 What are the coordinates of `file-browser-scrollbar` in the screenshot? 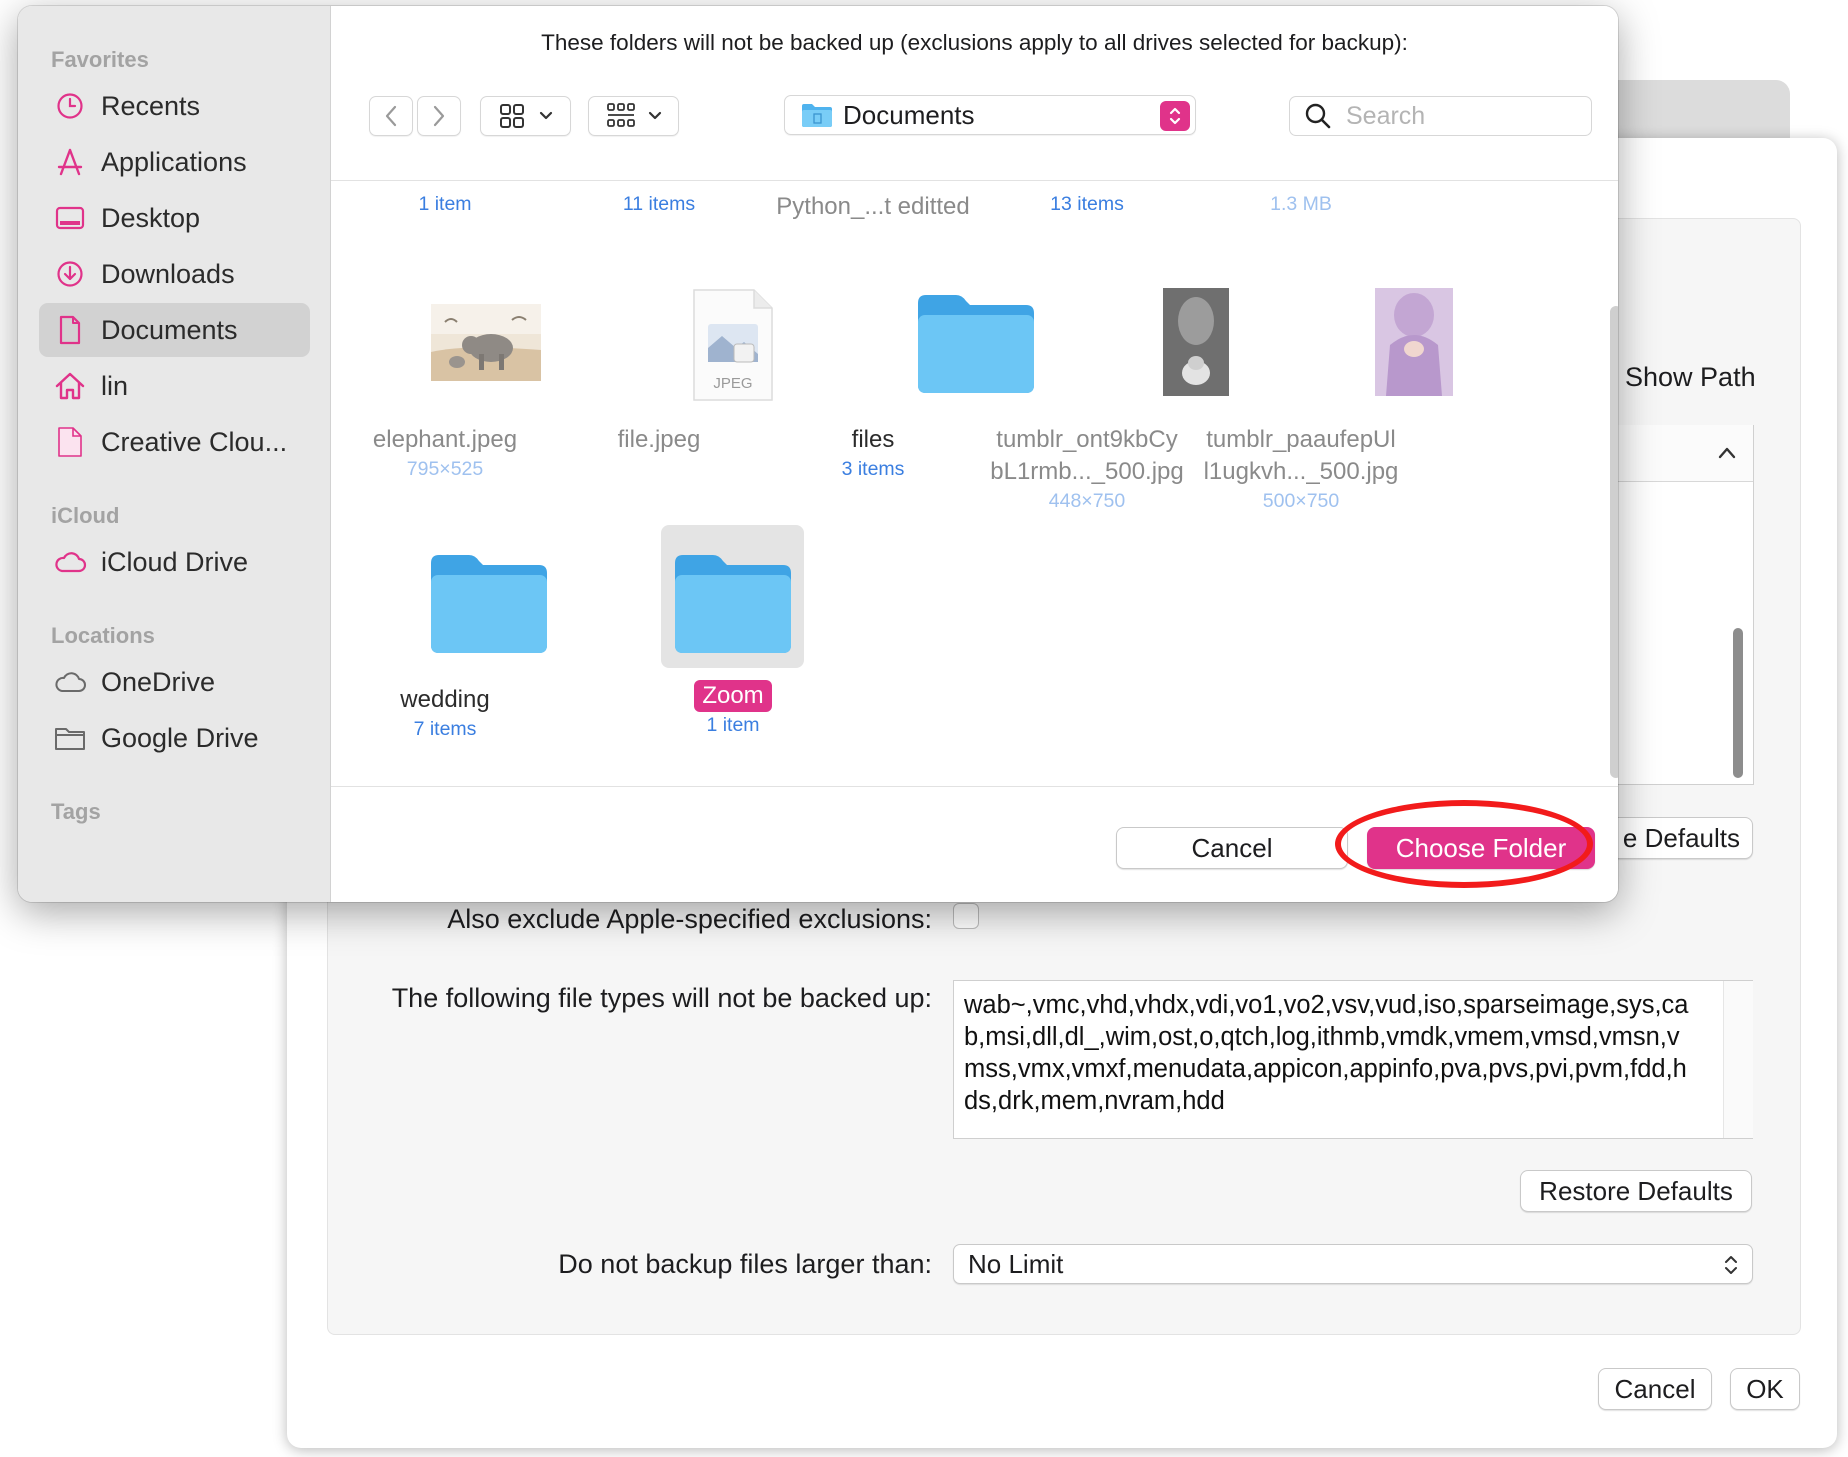 It's located at (1614, 542).